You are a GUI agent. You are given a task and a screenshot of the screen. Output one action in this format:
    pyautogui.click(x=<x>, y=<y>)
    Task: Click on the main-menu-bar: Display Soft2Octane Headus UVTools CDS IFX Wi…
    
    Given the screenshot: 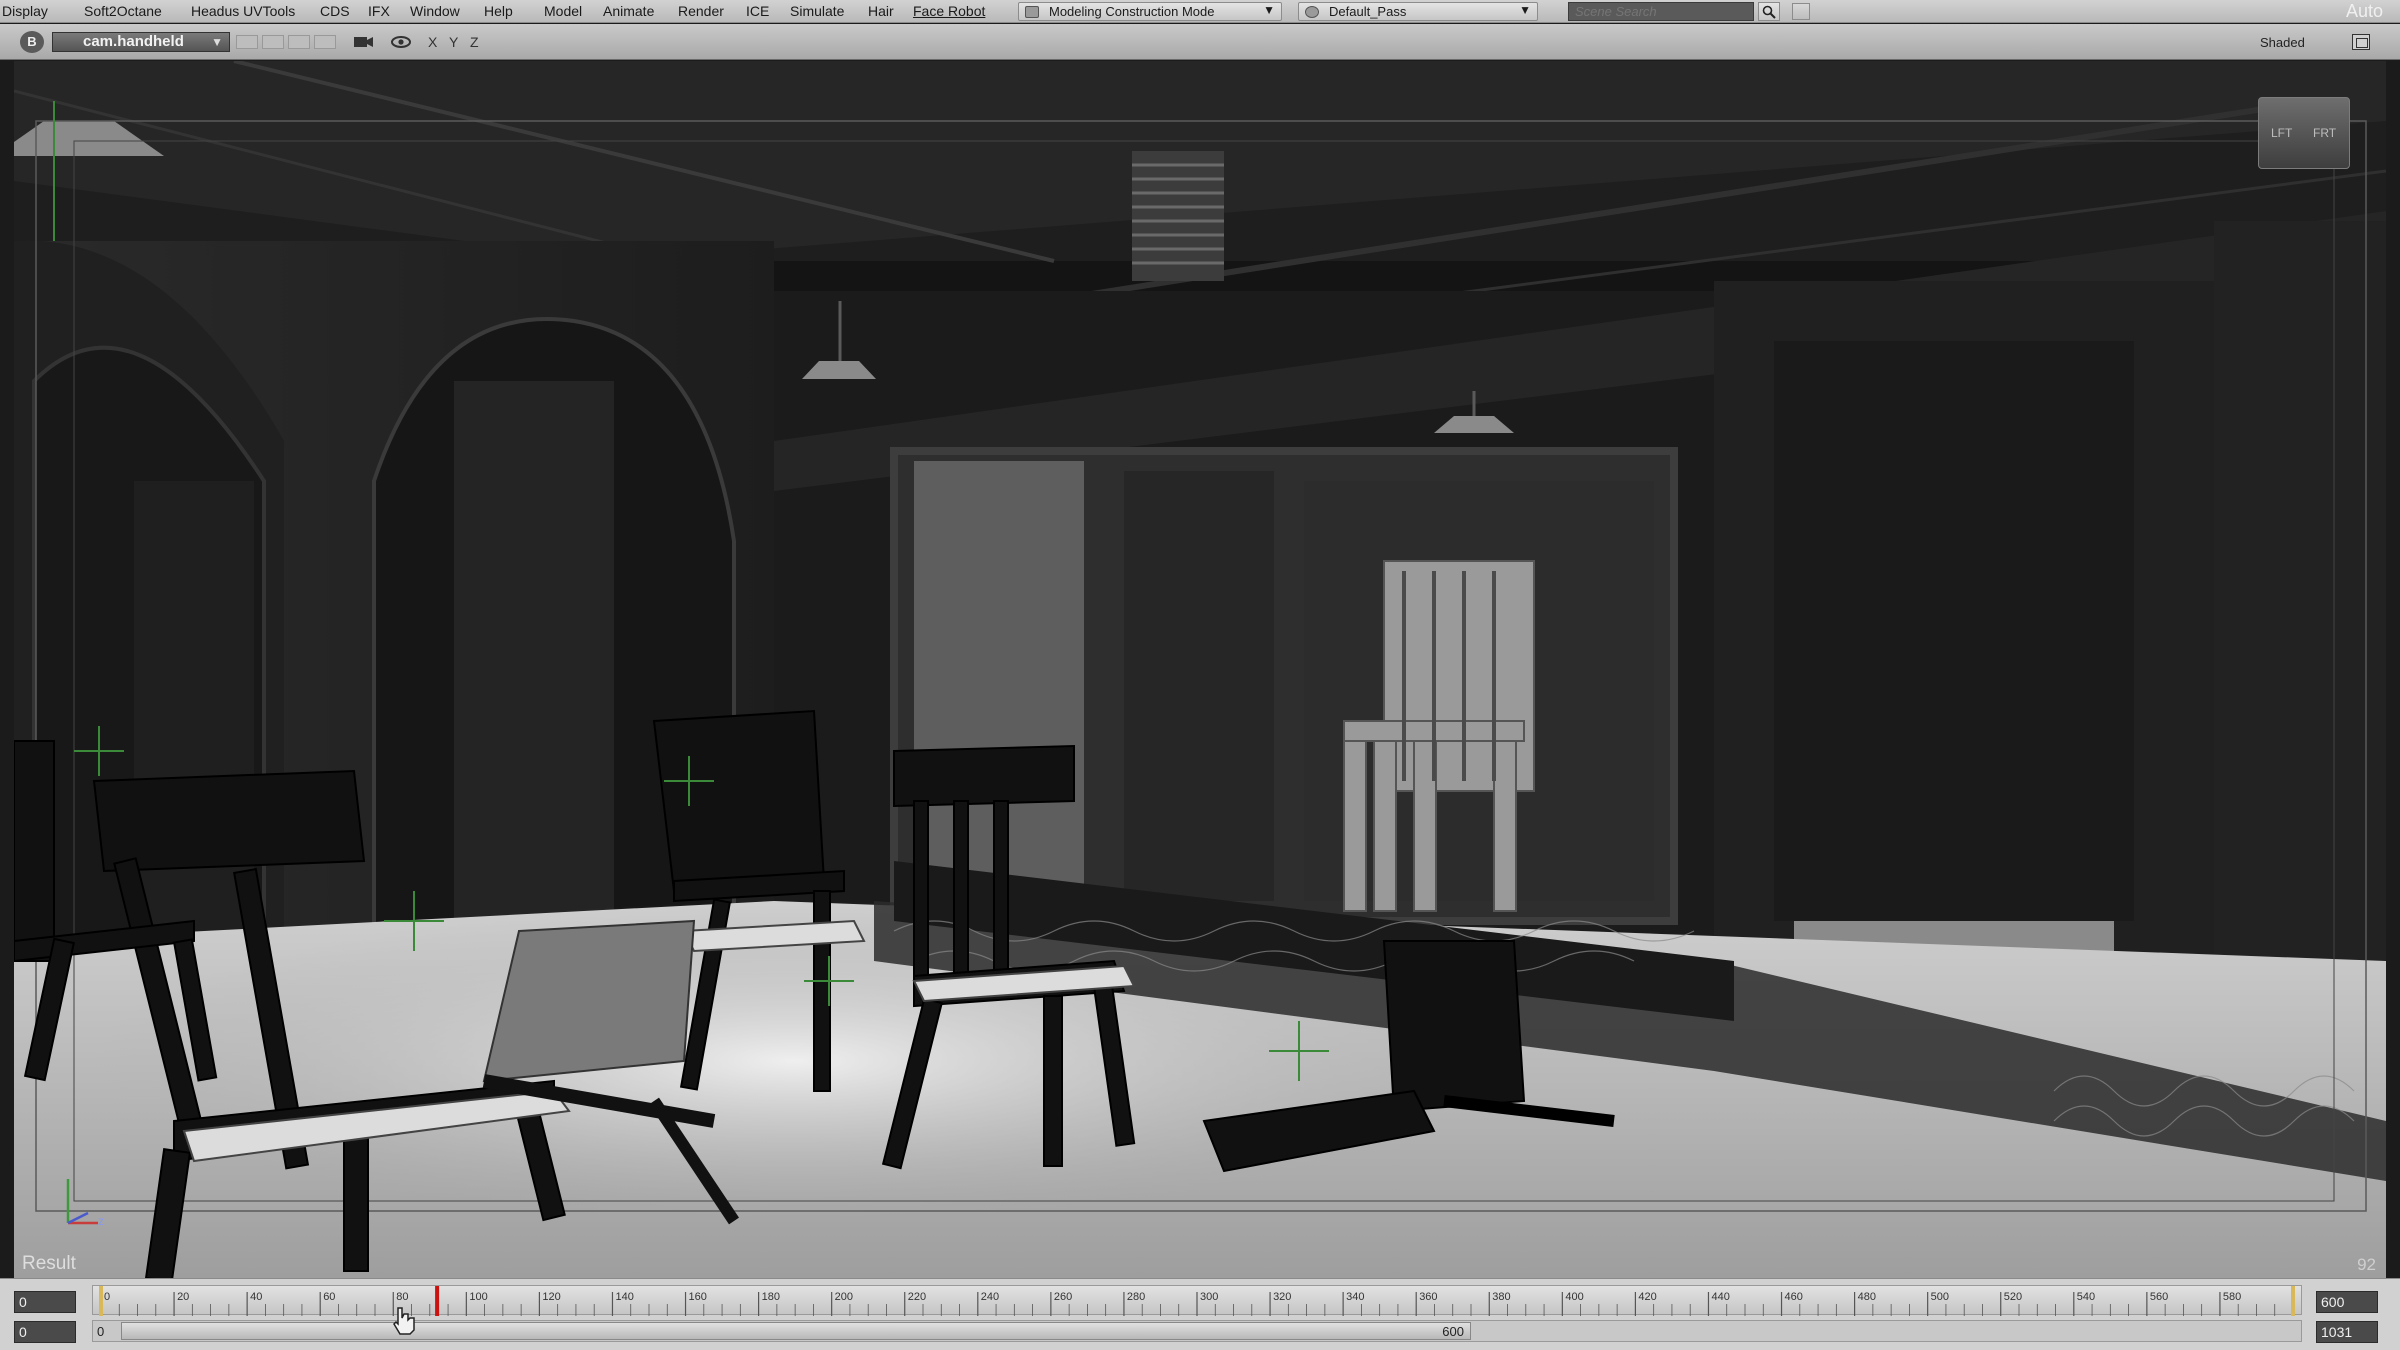 What is the action you would take?
    pyautogui.click(x=1200, y=11)
    